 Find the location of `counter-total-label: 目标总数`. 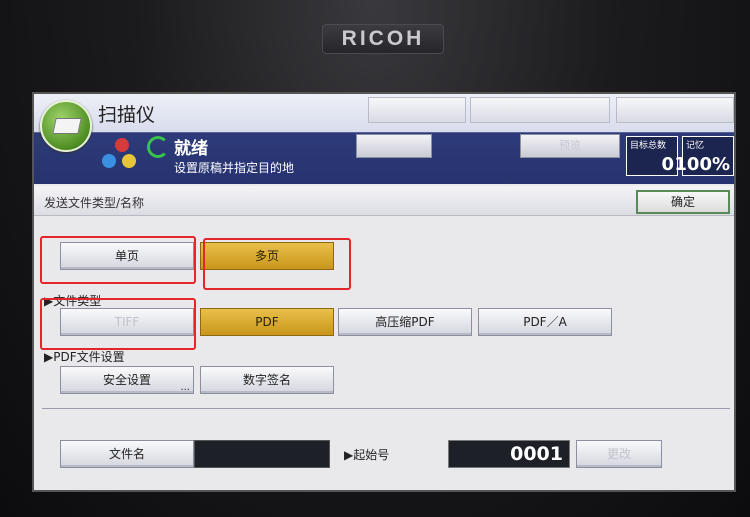

counter-total-label: 目标总数 is located at coordinates (648, 146).